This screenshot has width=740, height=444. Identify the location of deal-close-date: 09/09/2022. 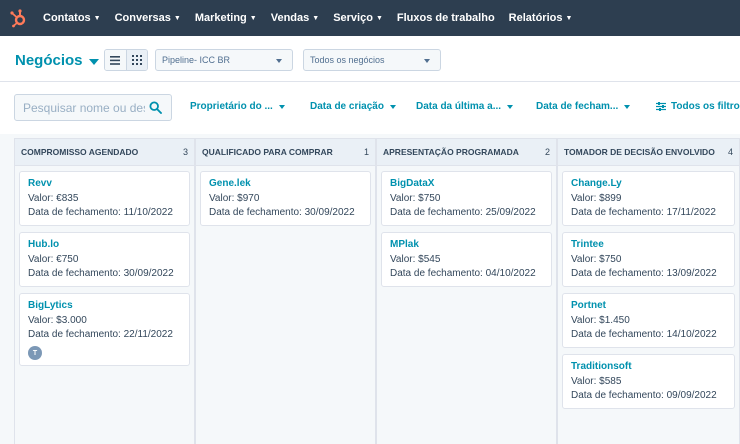
(691, 395).